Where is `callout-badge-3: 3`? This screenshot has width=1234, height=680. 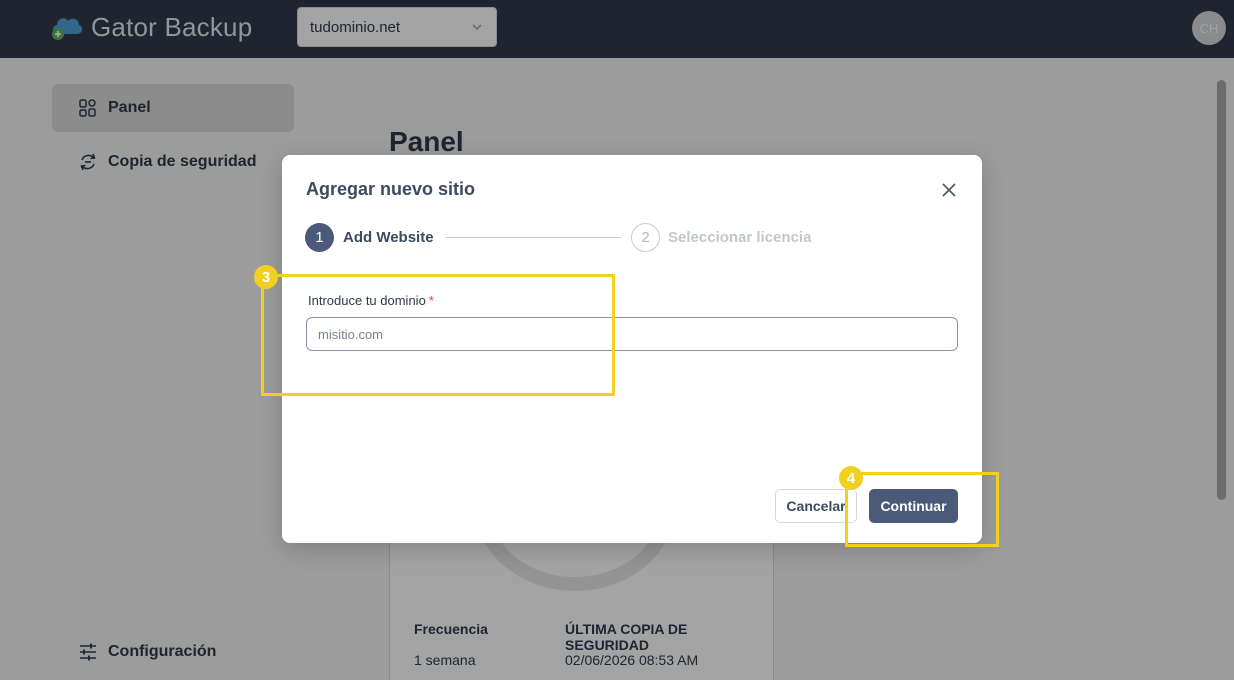
callout-badge-3: 3 is located at coordinates (266, 277).